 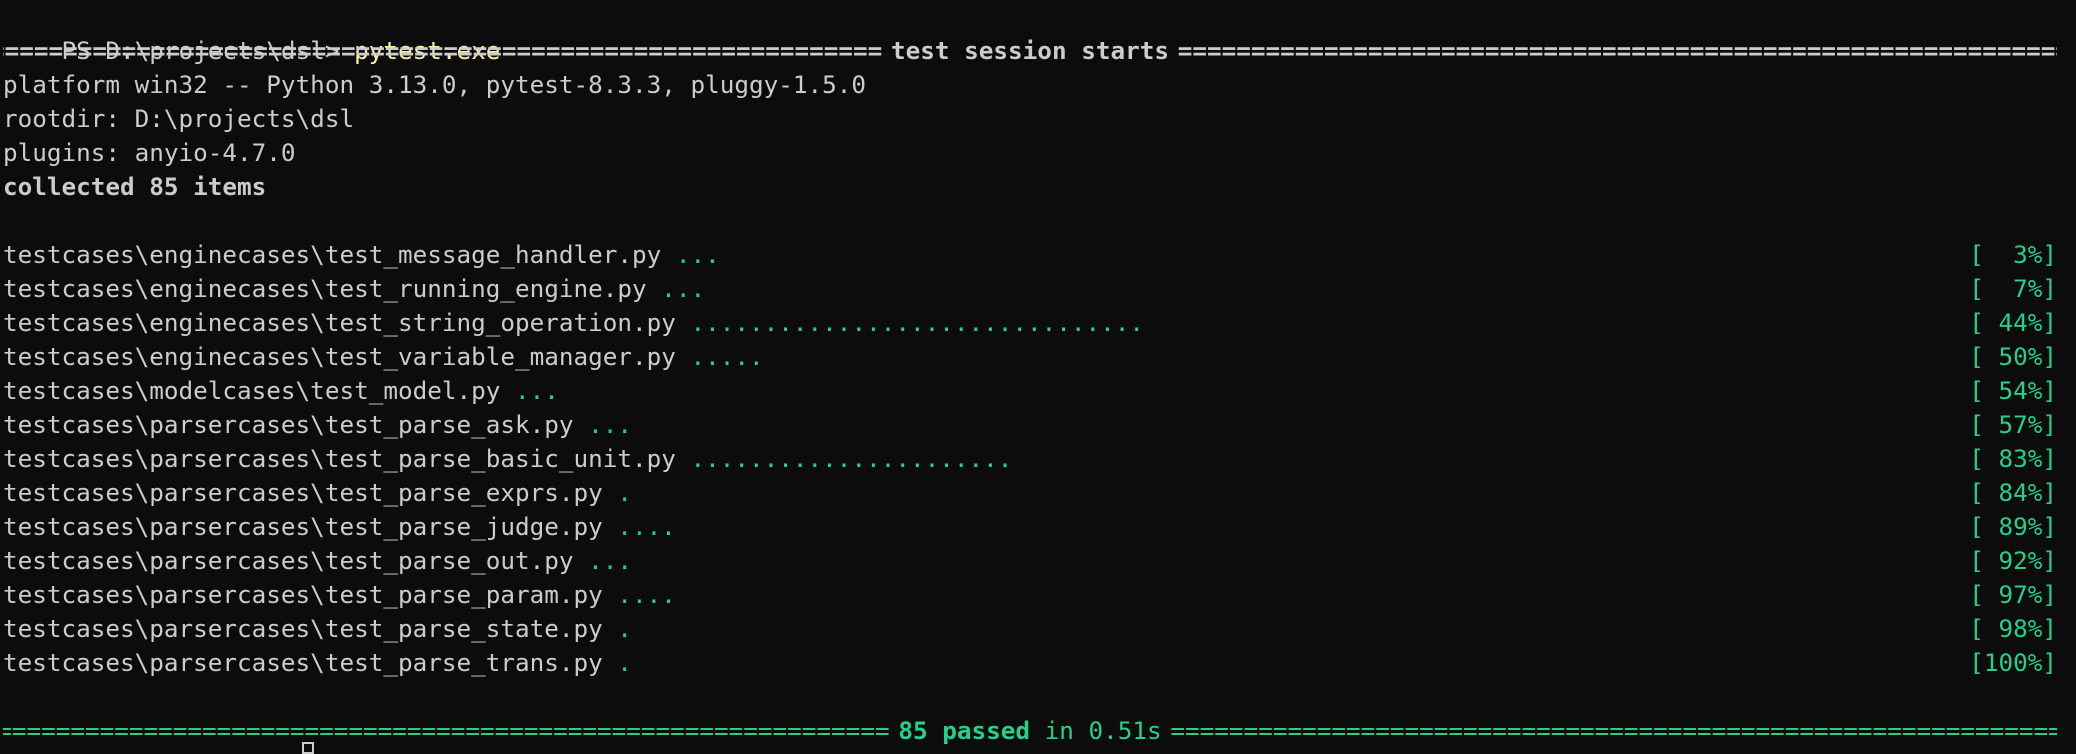 I want to click on test-percent: [ 57%], so click(x=2013, y=424).